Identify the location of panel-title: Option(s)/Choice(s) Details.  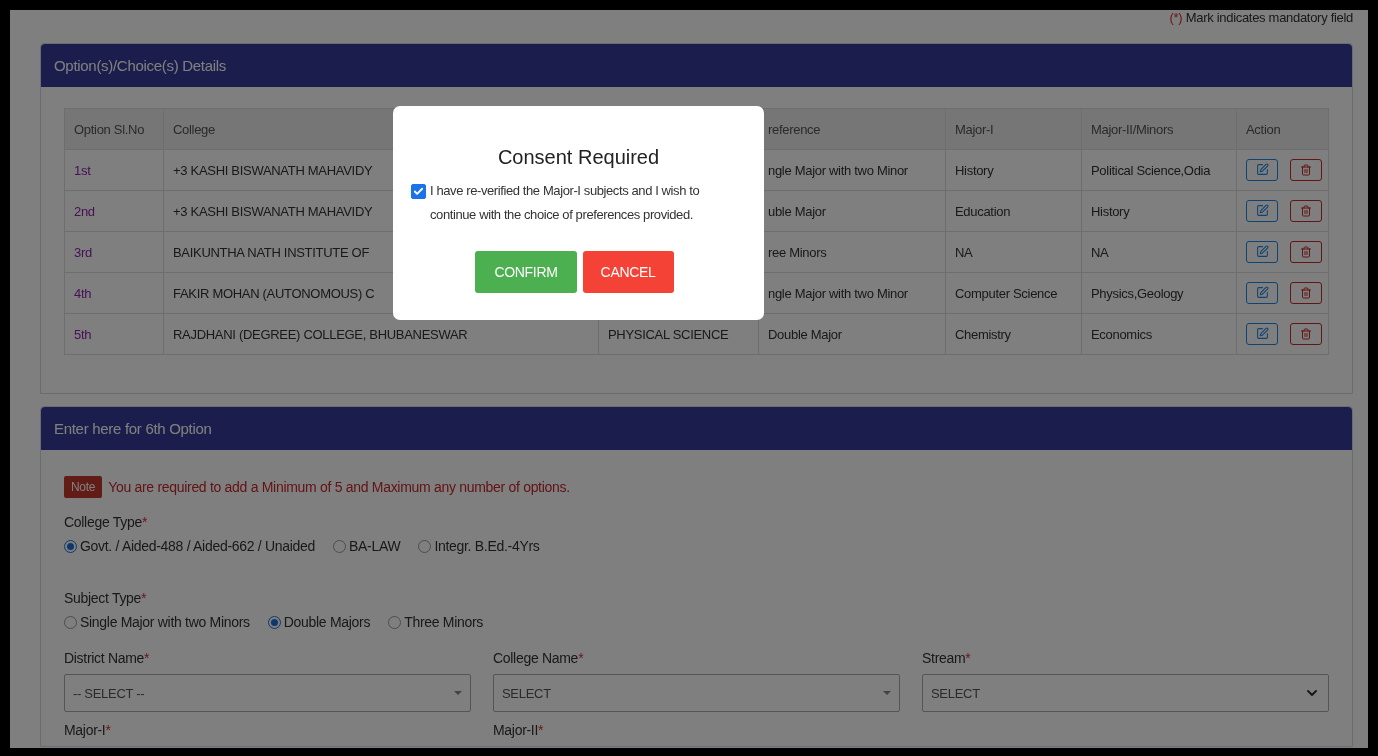
(696, 65).